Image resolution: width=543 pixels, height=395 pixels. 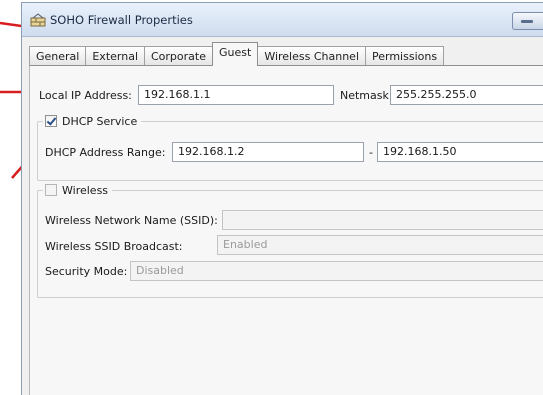 What do you see at coordinates (268, 152) in the screenshot?
I see `dhcp-range-start-input: 192.168.1.2` at bounding box center [268, 152].